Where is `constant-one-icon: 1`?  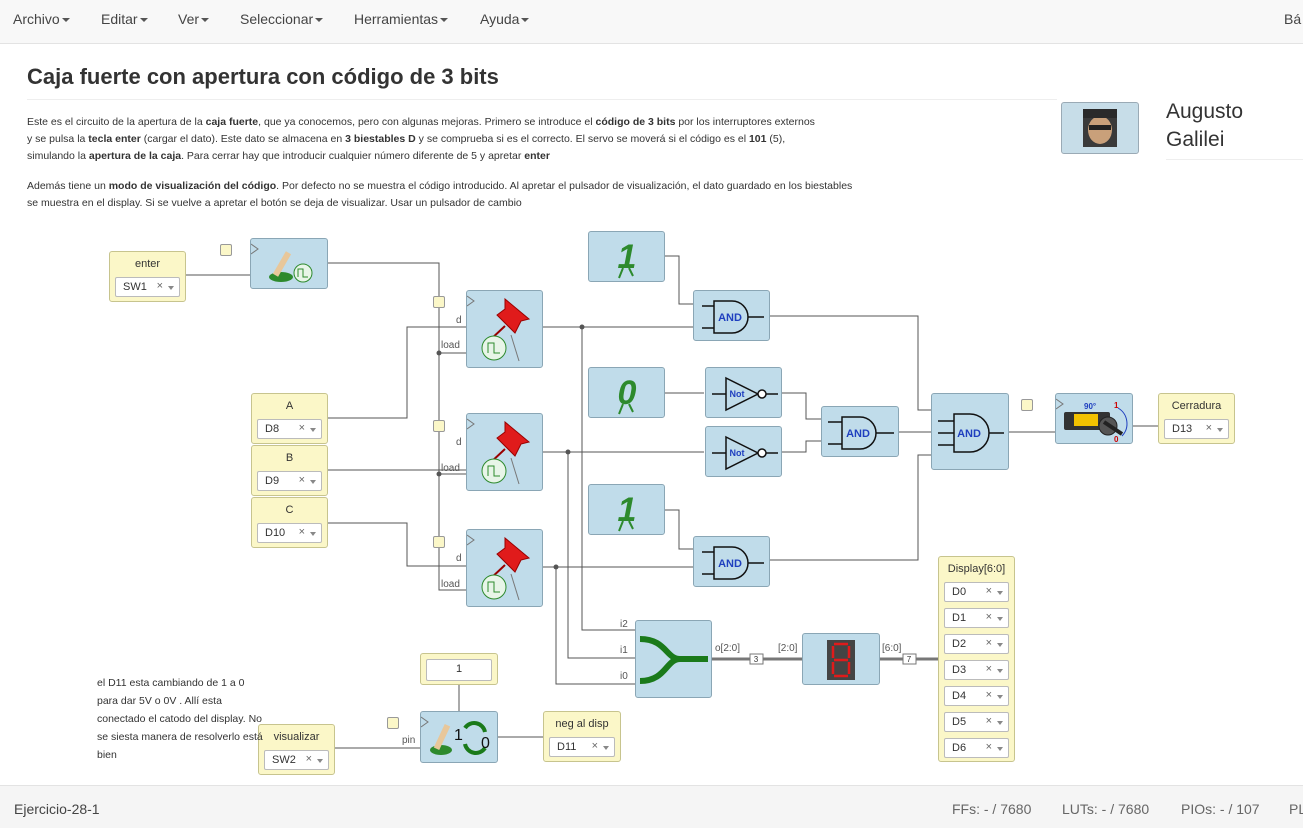 constant-one-icon: 1 is located at coordinates (627, 258).